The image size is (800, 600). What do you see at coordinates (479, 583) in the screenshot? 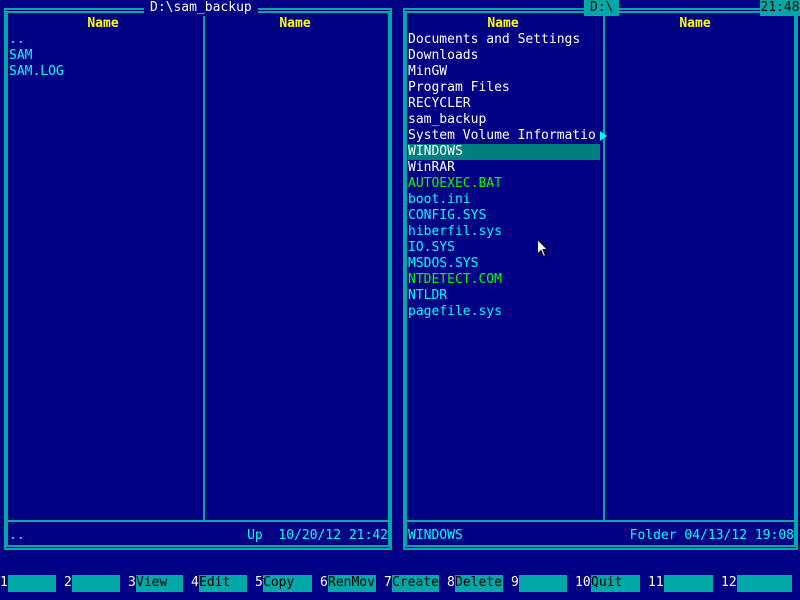
I see `function-key-label: Delete` at bounding box center [479, 583].